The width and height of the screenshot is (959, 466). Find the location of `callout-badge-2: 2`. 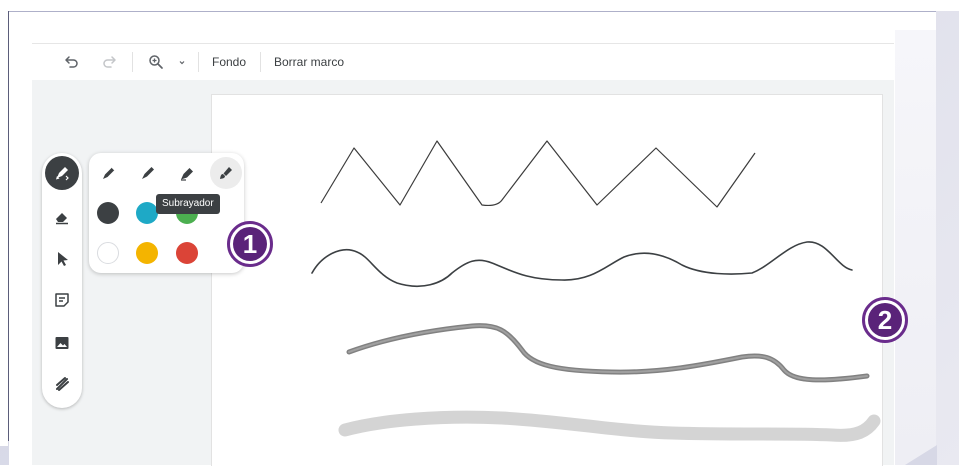

callout-badge-2: 2 is located at coordinates (885, 320).